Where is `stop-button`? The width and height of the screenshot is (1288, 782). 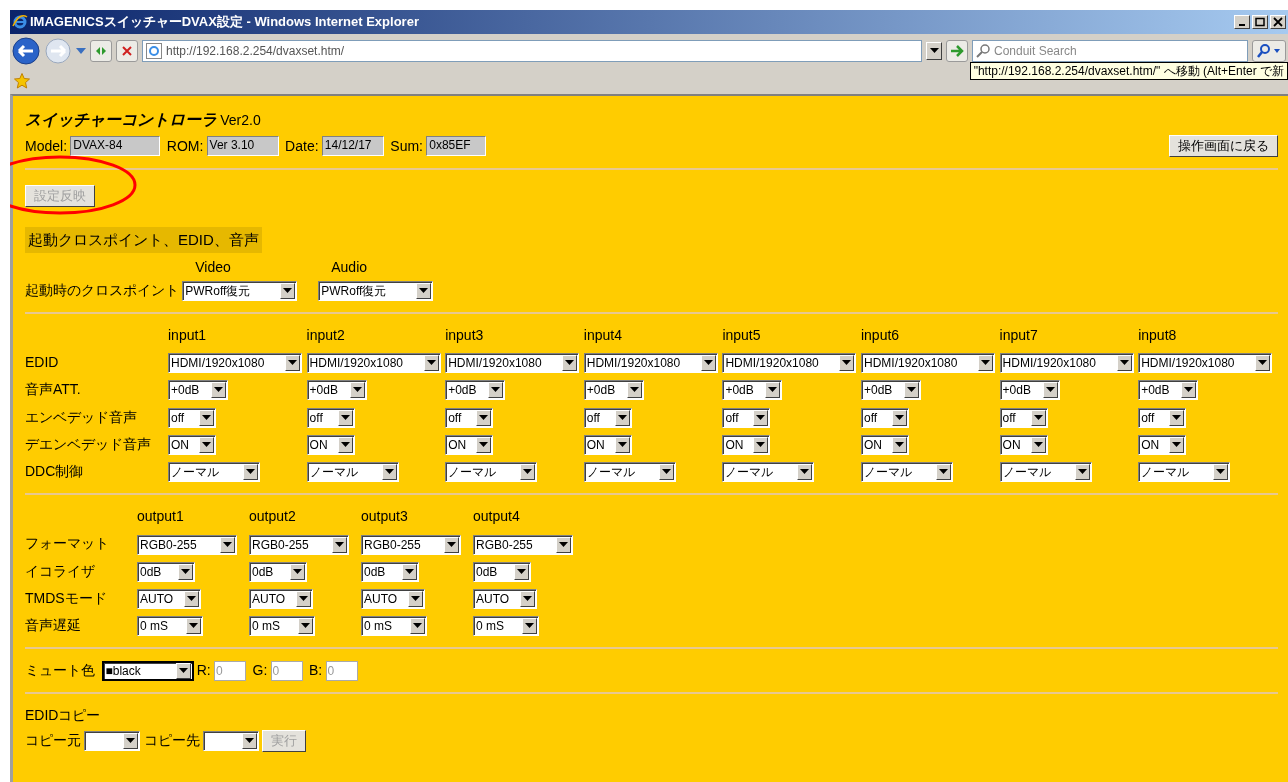
stop-button is located at coordinates (127, 51).